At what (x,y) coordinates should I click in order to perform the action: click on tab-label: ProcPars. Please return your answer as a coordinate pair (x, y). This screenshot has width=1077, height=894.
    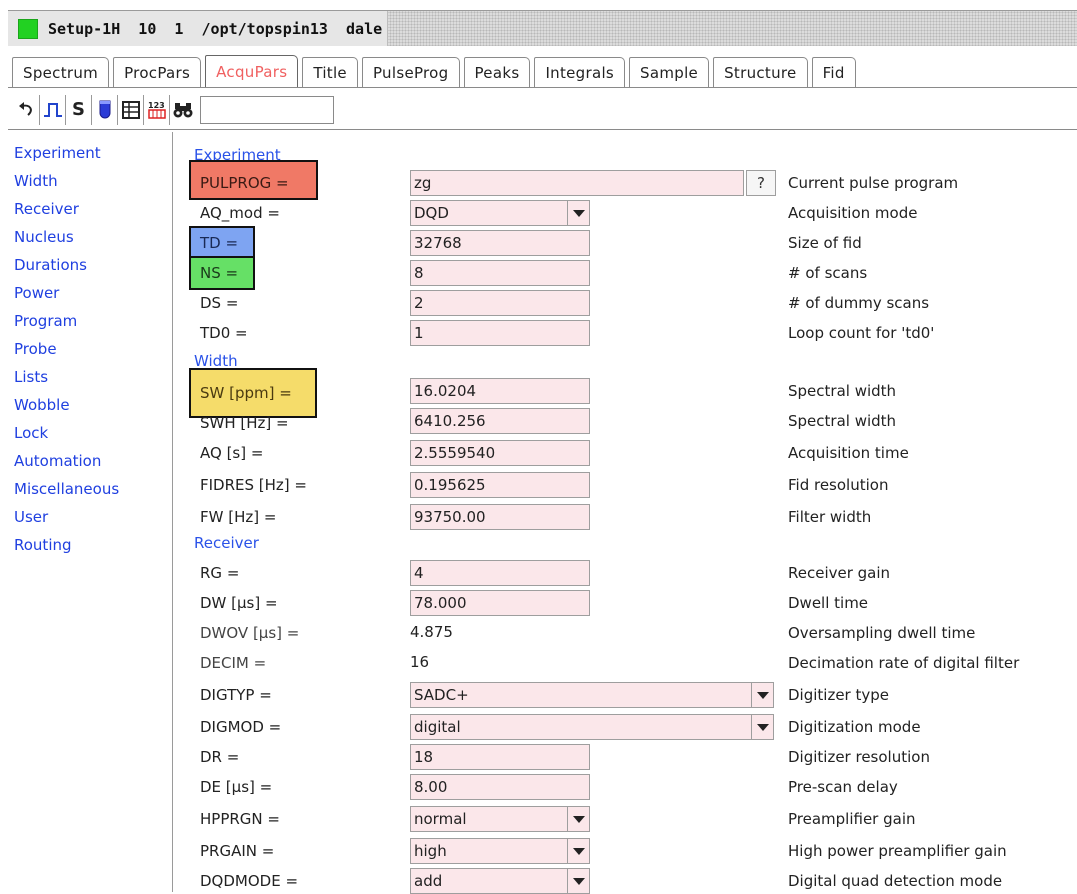
    Looking at the image, I should click on (157, 72).